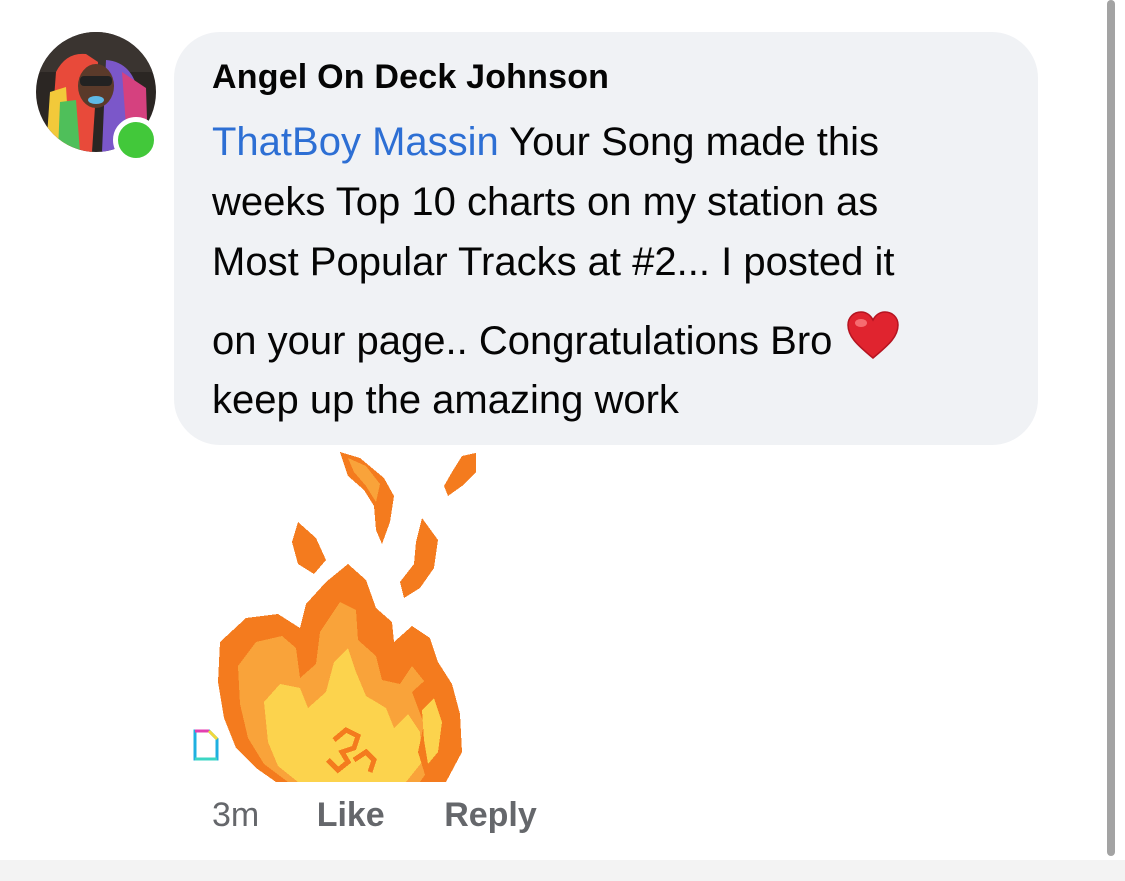  What do you see at coordinates (399, 815) in the screenshot?
I see `comment-actions: 3m Like Reply` at bounding box center [399, 815].